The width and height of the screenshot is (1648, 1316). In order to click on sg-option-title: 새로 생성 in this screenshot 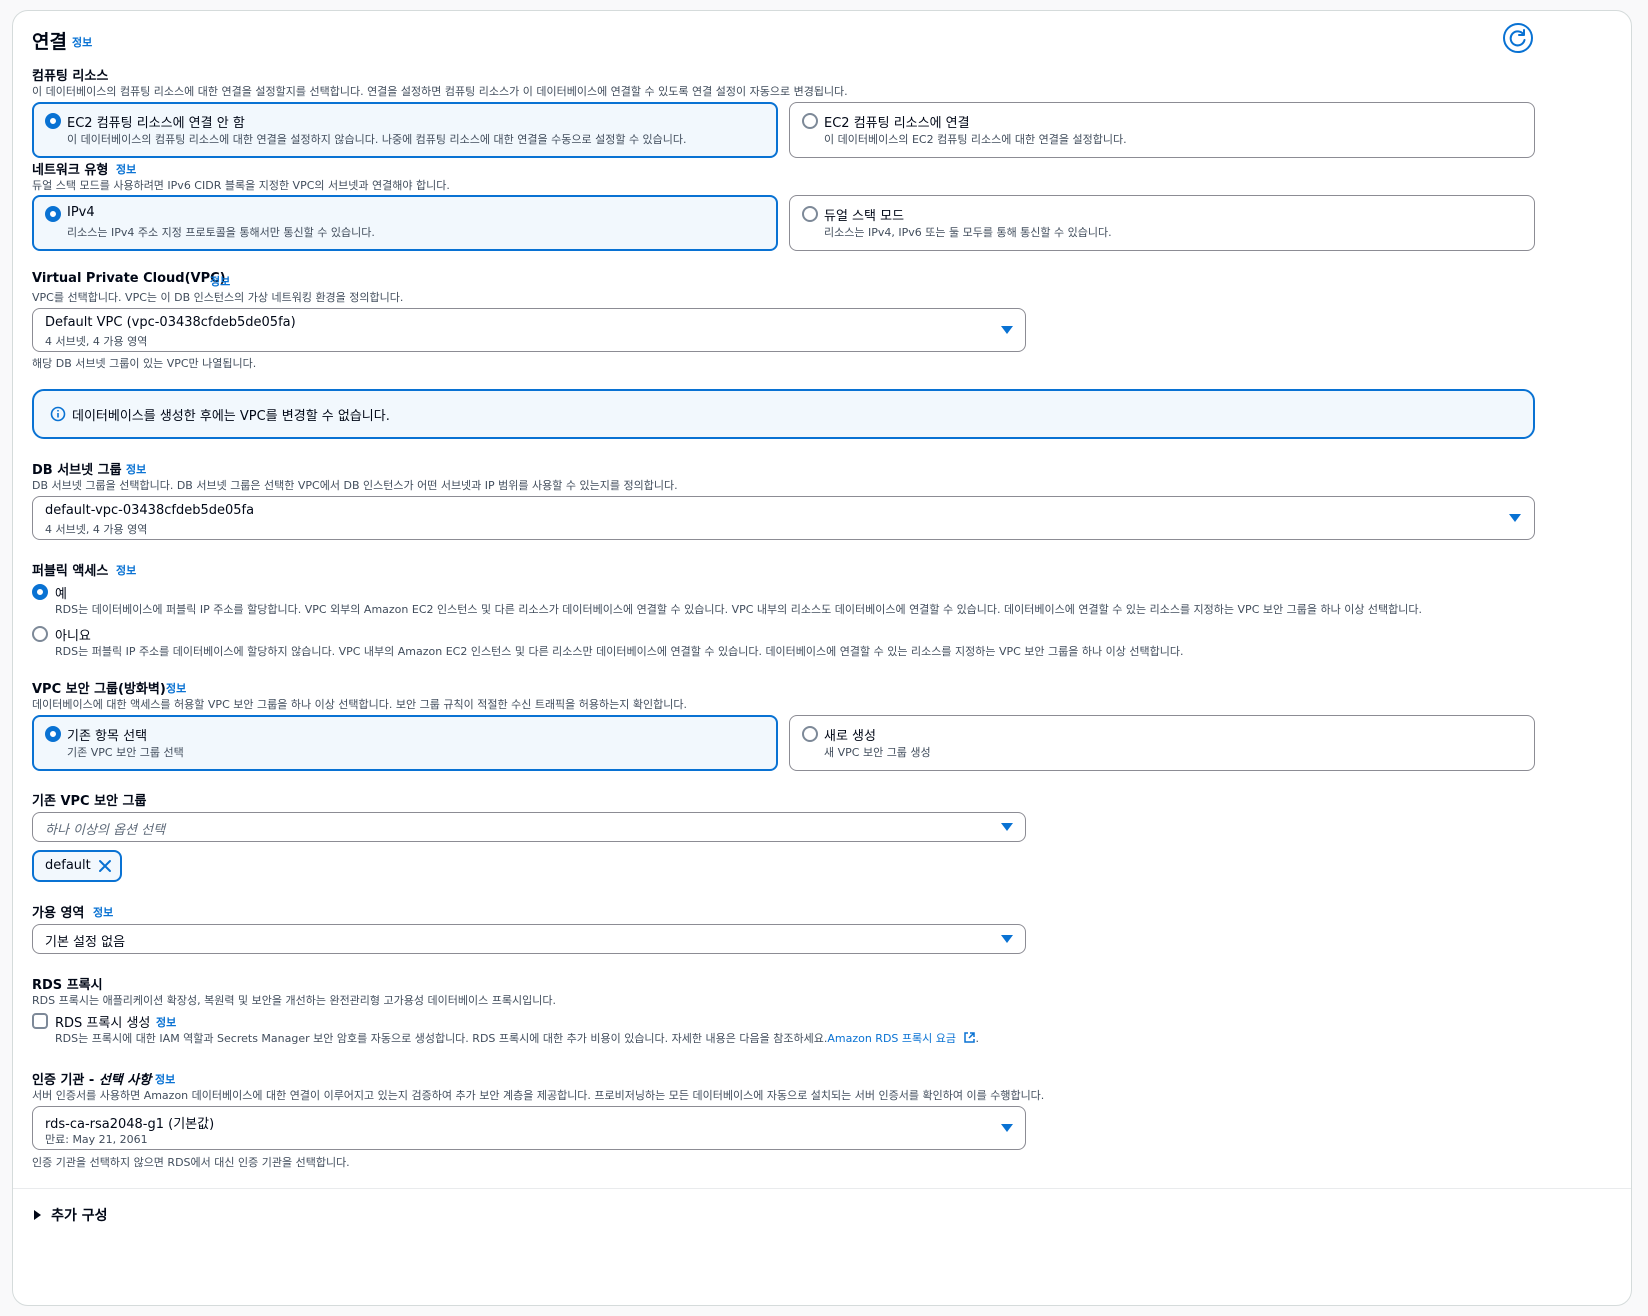, I will do `click(850, 736)`.